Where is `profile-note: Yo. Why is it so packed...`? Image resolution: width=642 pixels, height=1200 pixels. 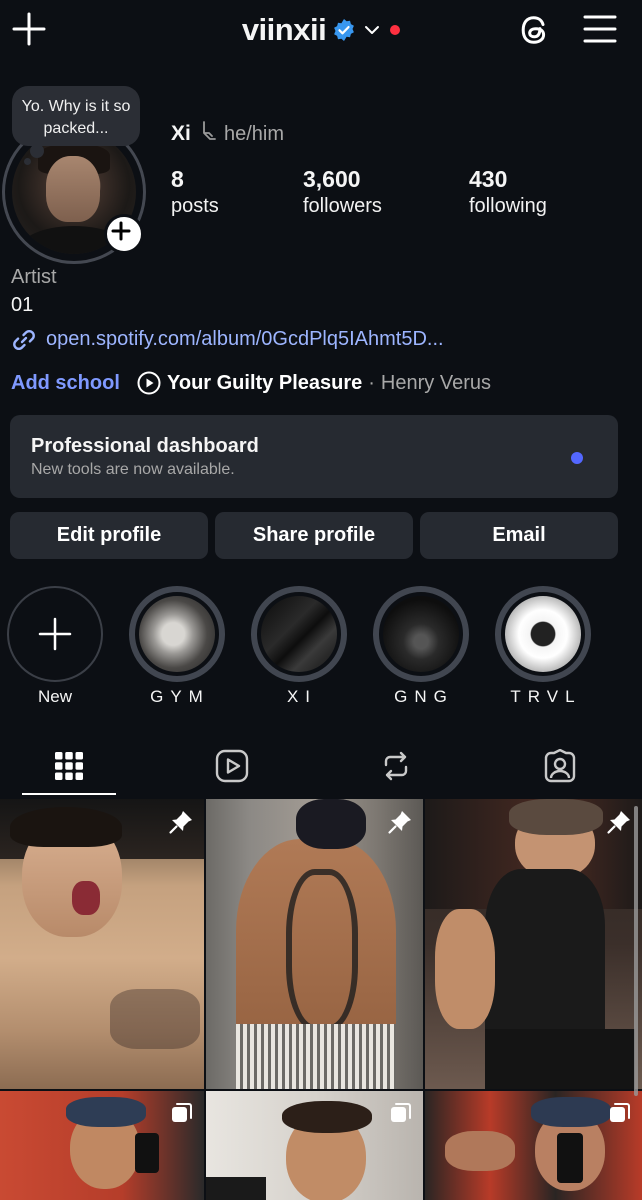
profile-note: Yo. Why is it so packed... is located at coordinates (76, 116).